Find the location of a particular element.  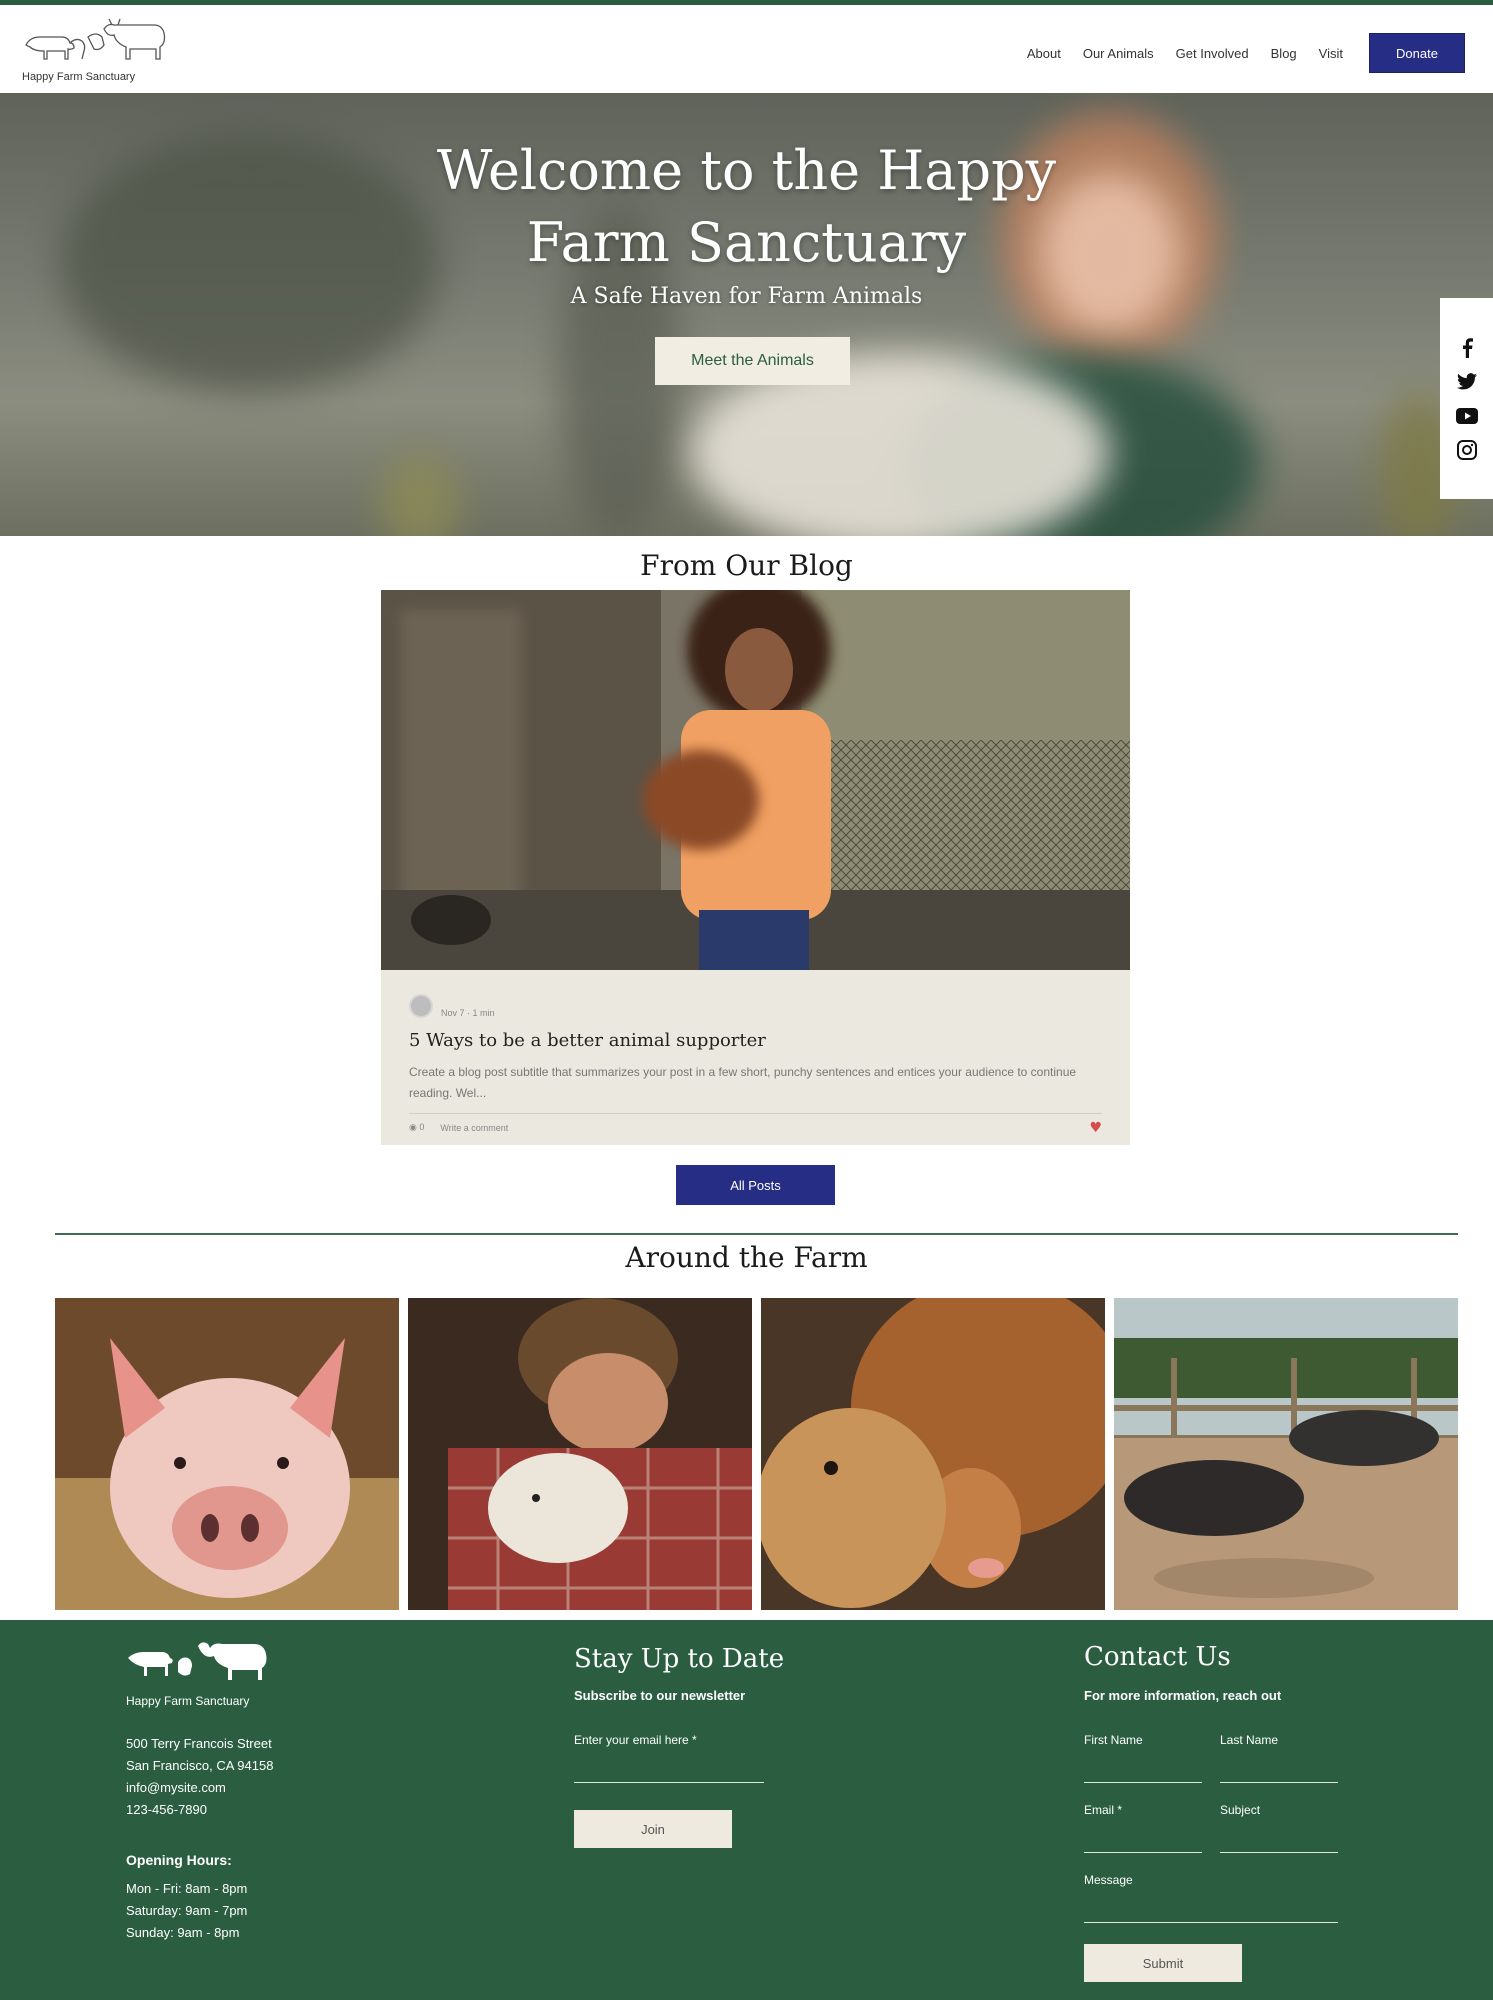

girl-with-chicken-image is located at coordinates (755, 780).